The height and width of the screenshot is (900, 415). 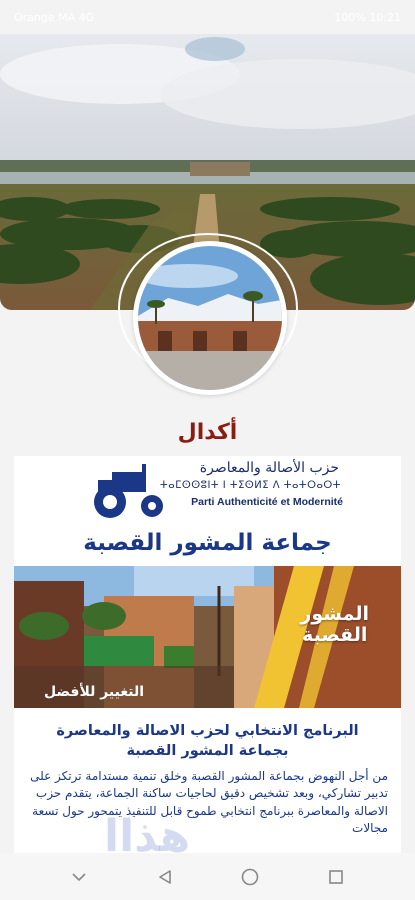 I want to click on slogan: التغيير للأفضل, so click(x=94, y=692).